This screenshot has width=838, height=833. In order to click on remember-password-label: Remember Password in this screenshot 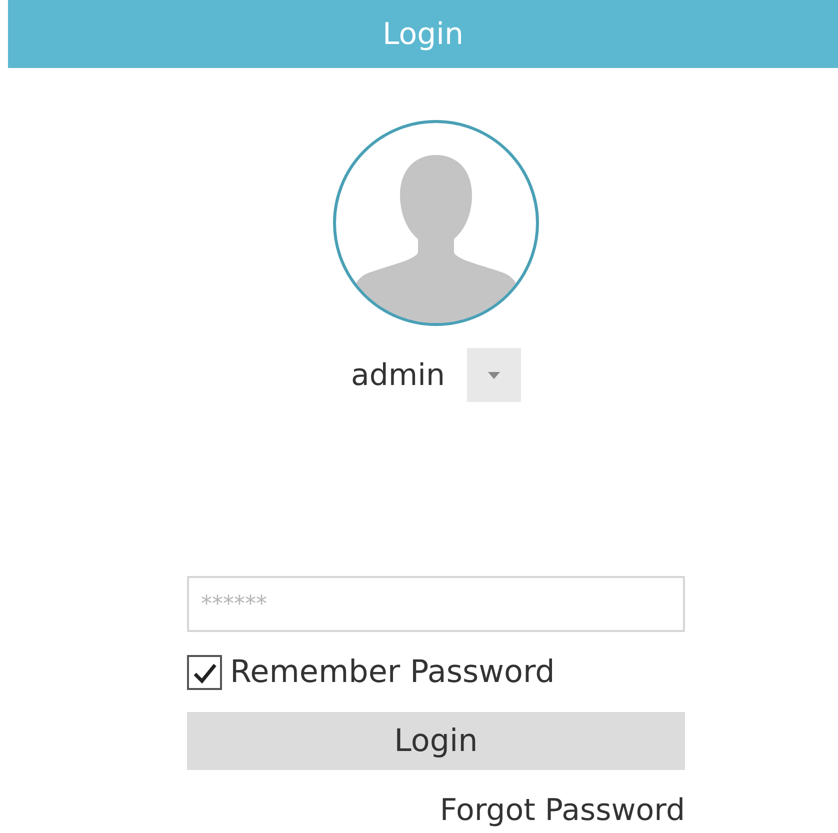, I will do `click(392, 672)`.